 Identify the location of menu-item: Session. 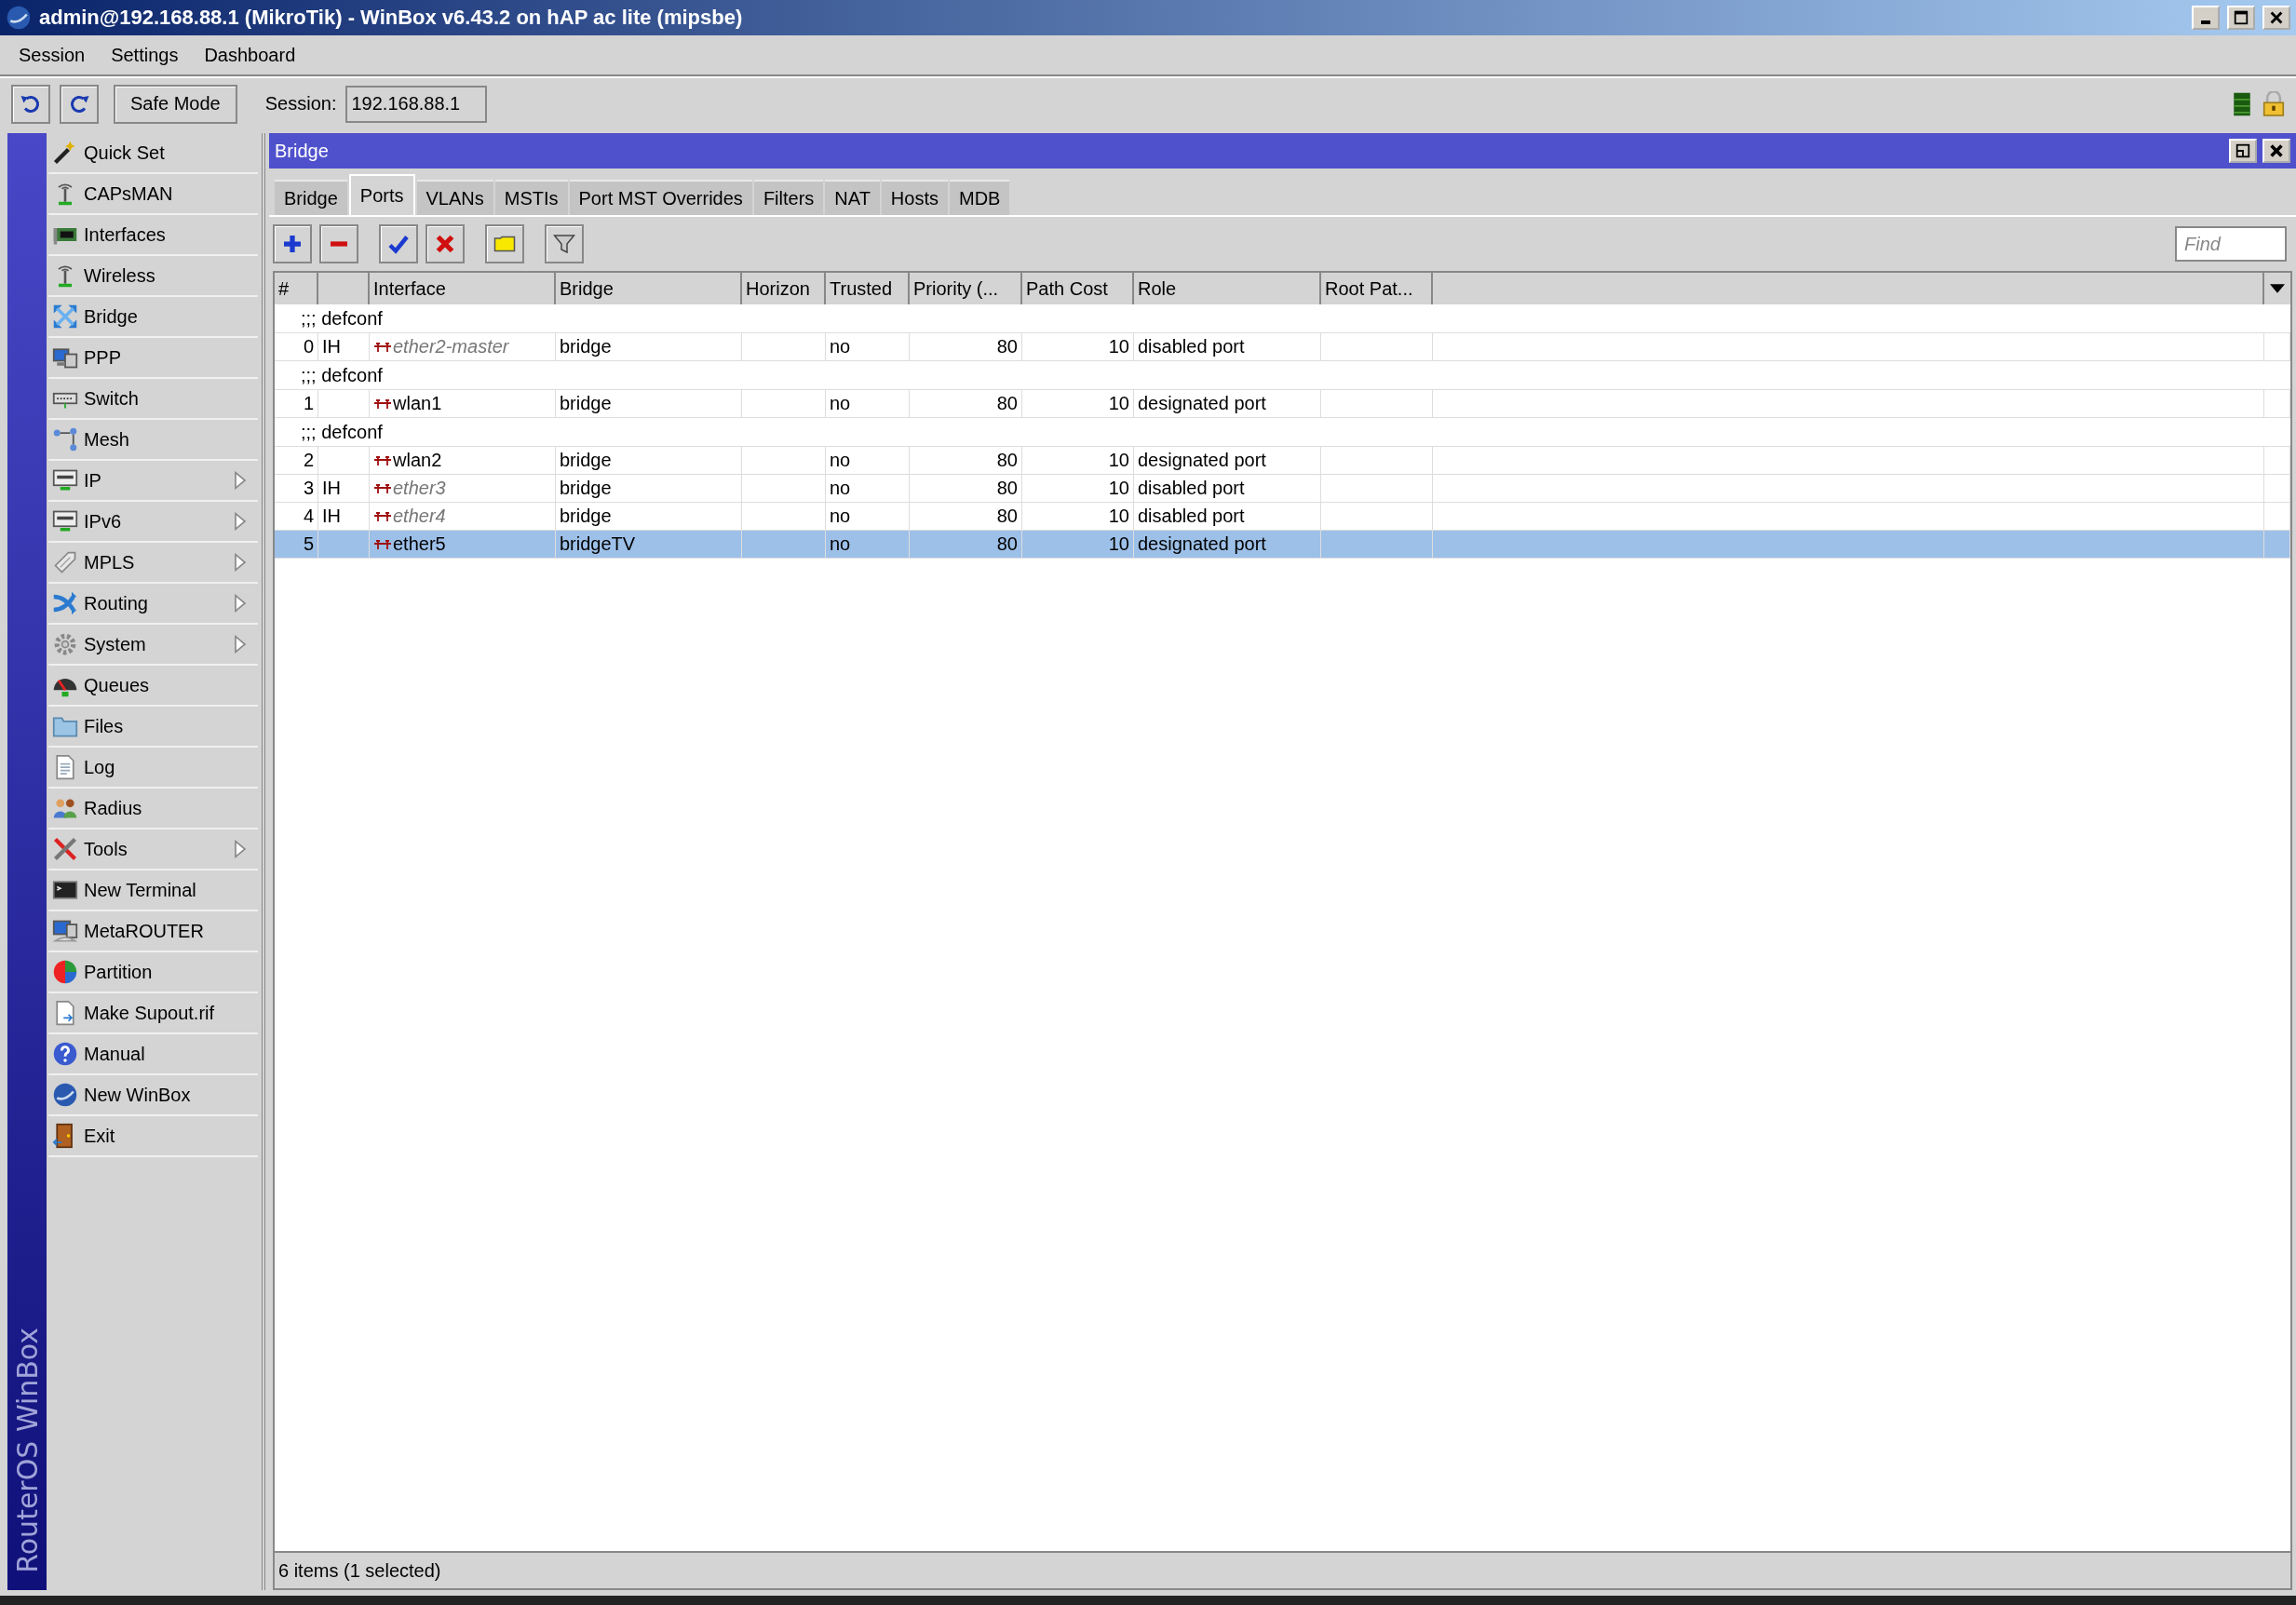
(53, 55).